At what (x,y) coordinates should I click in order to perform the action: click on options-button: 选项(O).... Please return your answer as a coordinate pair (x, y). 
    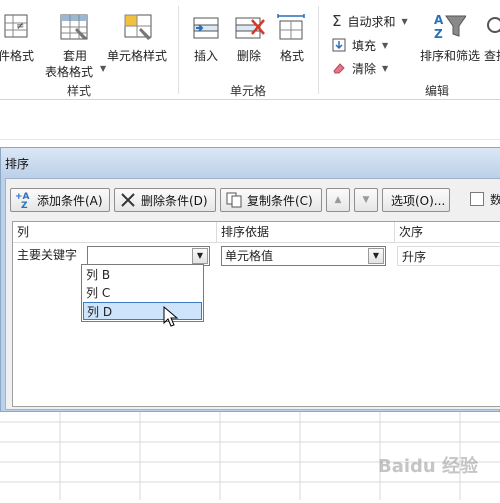
    Looking at the image, I should click on (416, 200).